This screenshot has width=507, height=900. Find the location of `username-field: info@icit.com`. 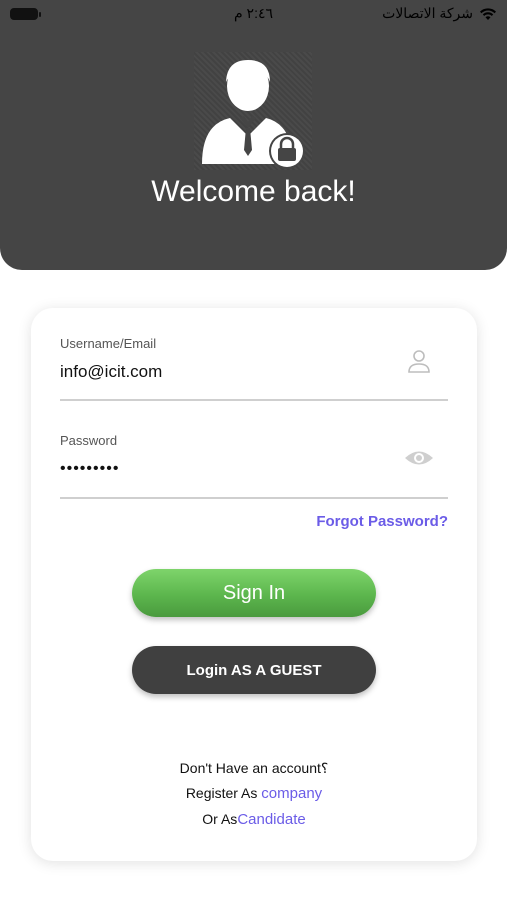

username-field: info@icit.com is located at coordinates (111, 372).